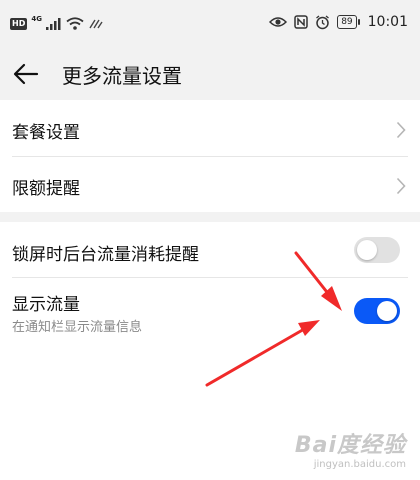  I want to click on wifi-icon, so click(75, 23).